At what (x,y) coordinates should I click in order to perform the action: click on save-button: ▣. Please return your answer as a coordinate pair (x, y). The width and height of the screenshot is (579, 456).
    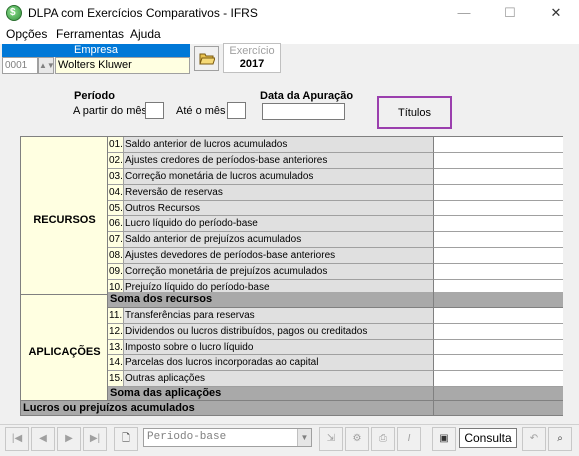
    Looking at the image, I should click on (444, 439).